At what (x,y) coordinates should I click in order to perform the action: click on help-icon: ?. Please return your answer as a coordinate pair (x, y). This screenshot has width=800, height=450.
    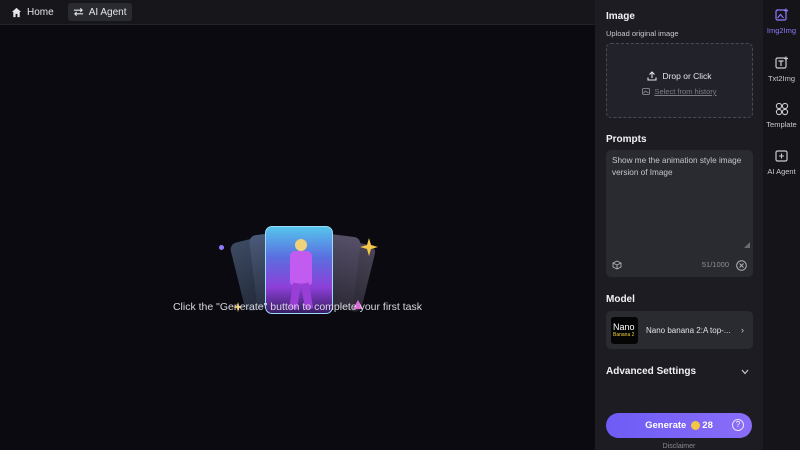
    Looking at the image, I should click on (738, 425).